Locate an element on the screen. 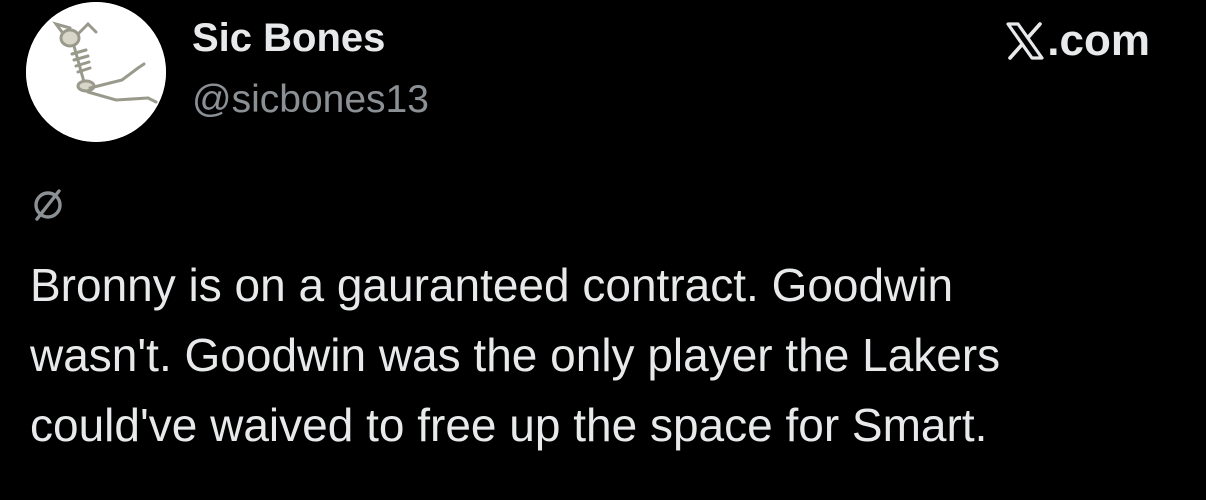 The height and width of the screenshot is (500, 1206). x-com-link: .com is located at coordinates (1077, 41).